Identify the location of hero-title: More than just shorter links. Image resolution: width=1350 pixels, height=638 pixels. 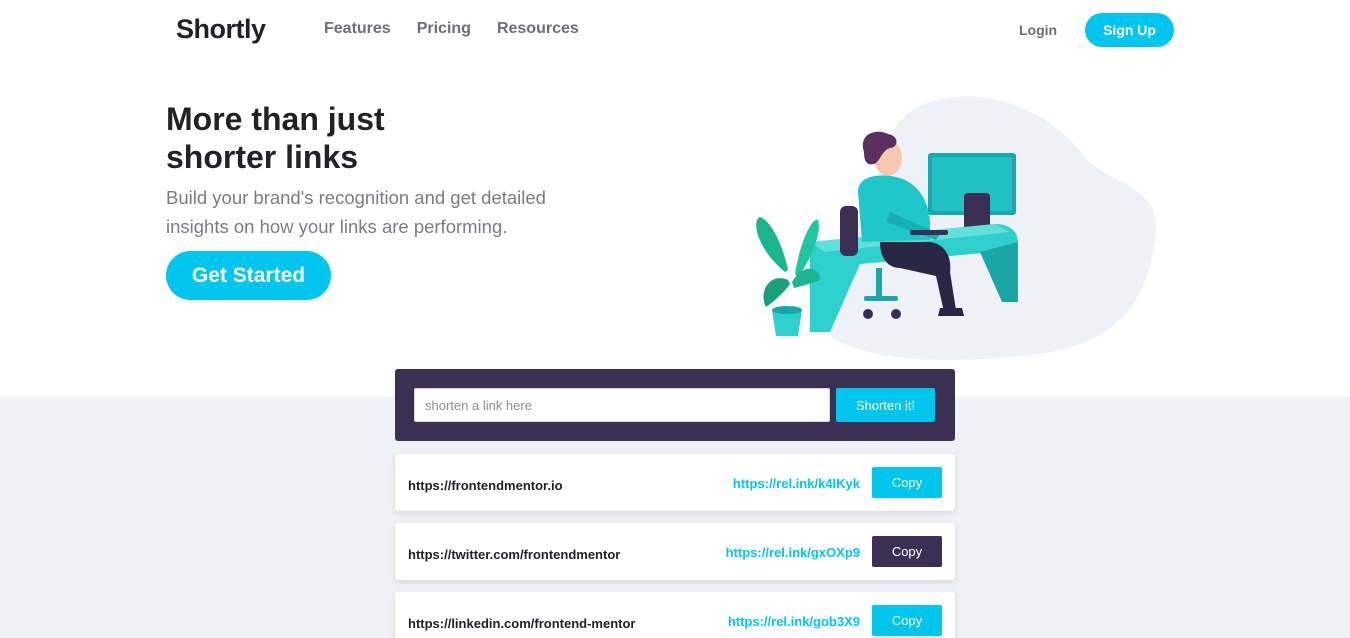
(326, 138).